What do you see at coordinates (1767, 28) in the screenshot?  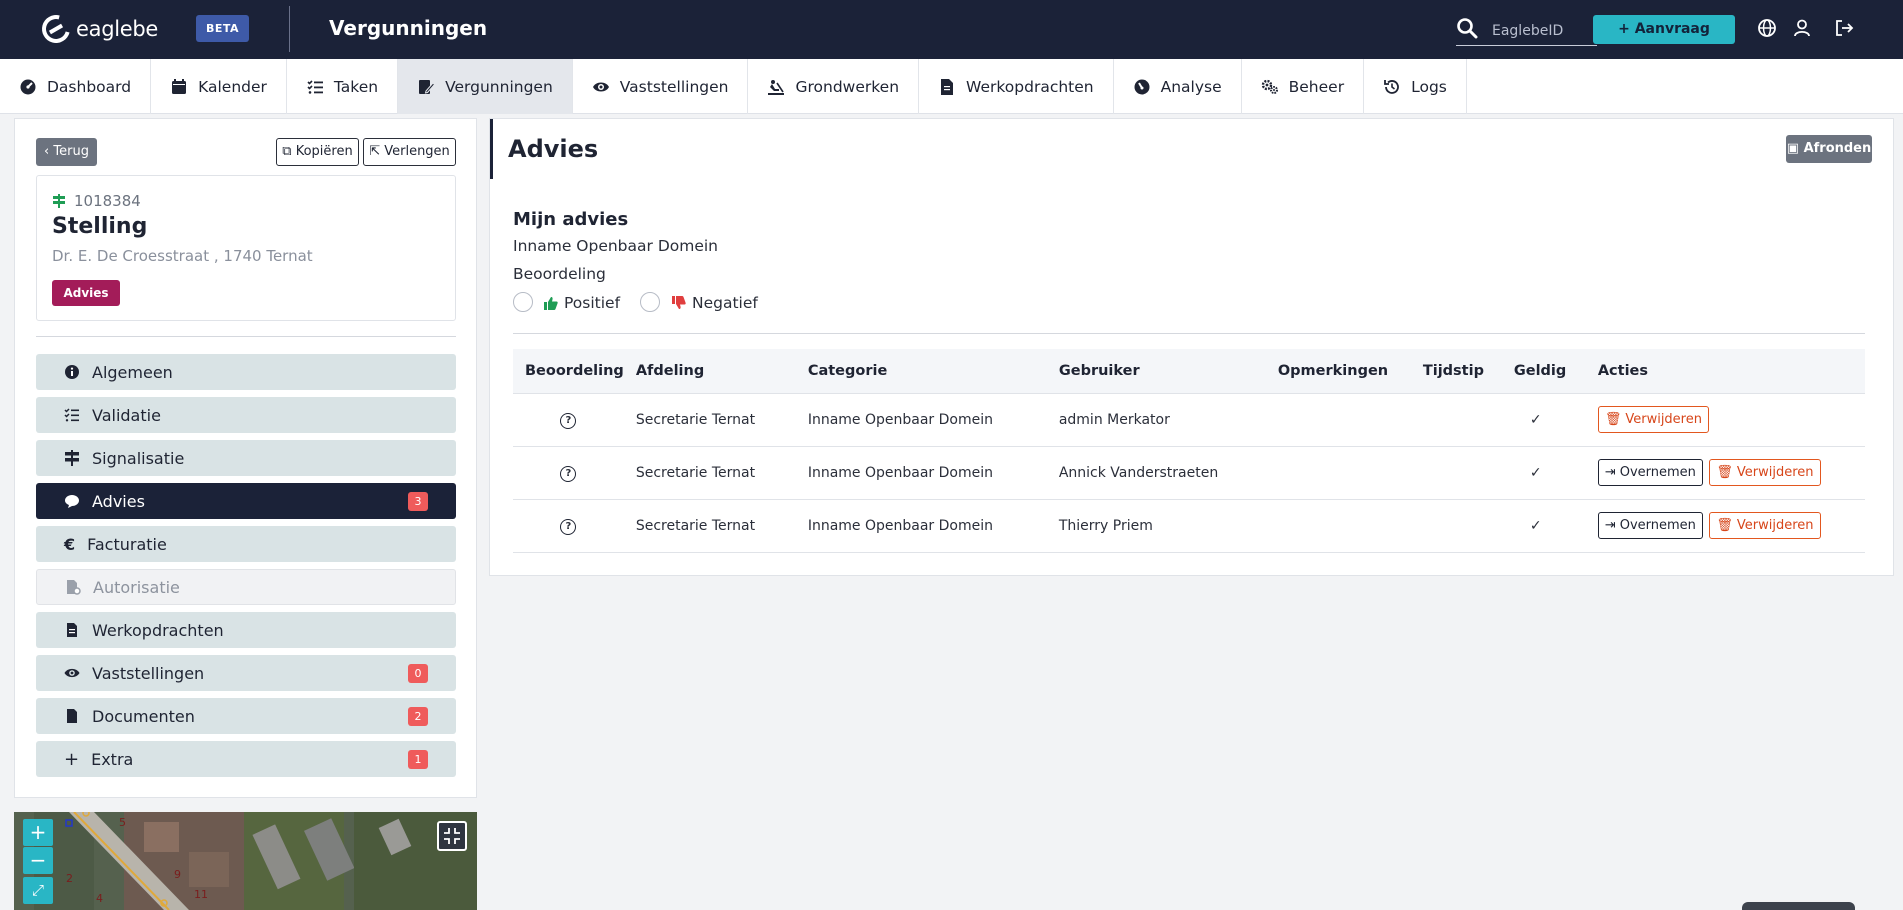 I see `globe-icon` at bounding box center [1767, 28].